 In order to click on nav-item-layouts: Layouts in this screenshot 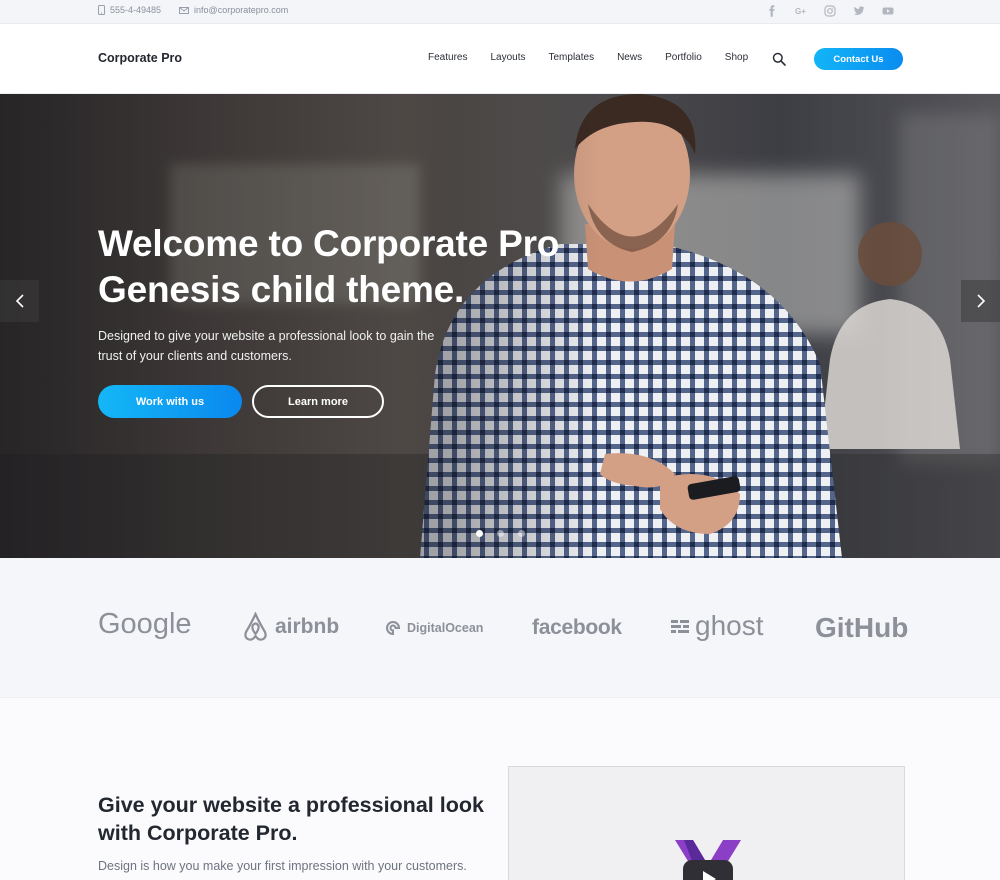, I will do `click(507, 57)`.